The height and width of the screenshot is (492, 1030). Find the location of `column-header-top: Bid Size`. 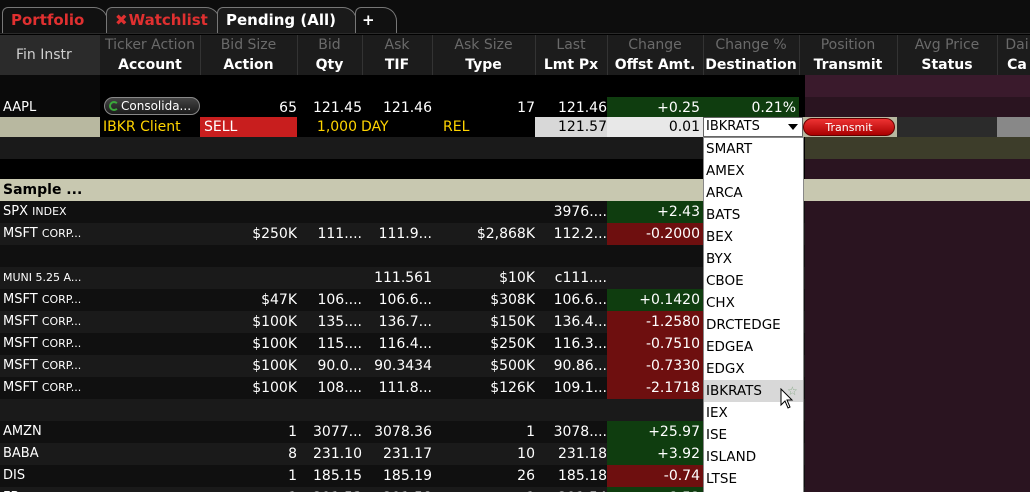

column-header-top: Bid Size is located at coordinates (248, 45).